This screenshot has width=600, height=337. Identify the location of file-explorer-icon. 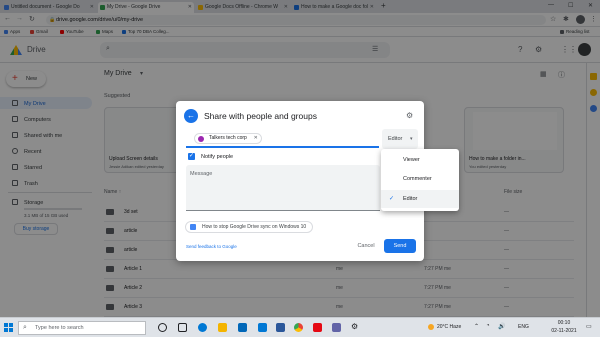
(222, 327).